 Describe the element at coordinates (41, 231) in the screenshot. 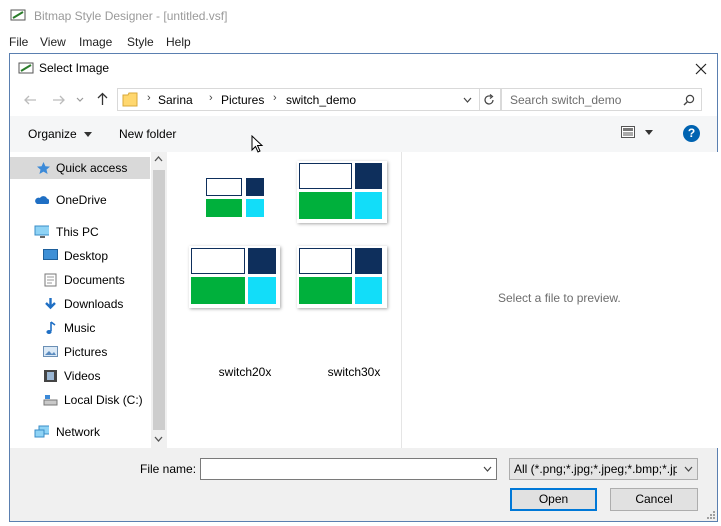

I see `computer-icon` at that location.